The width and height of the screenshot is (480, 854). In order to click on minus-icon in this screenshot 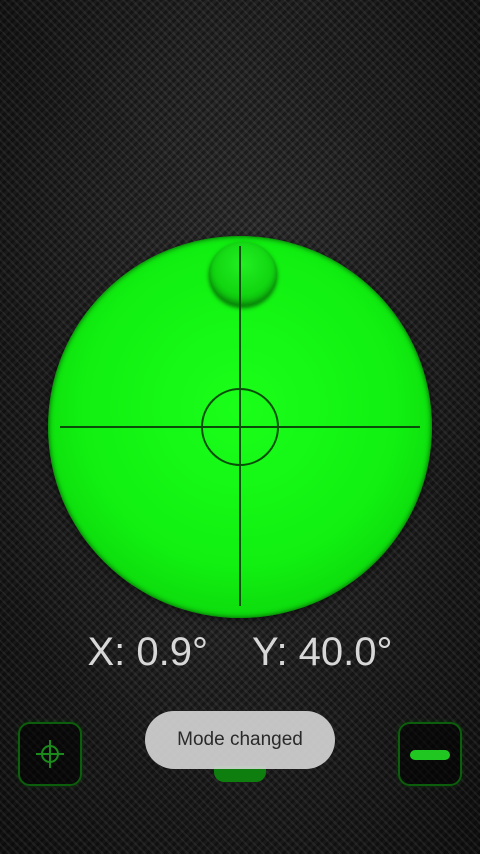, I will do `click(430, 755)`.